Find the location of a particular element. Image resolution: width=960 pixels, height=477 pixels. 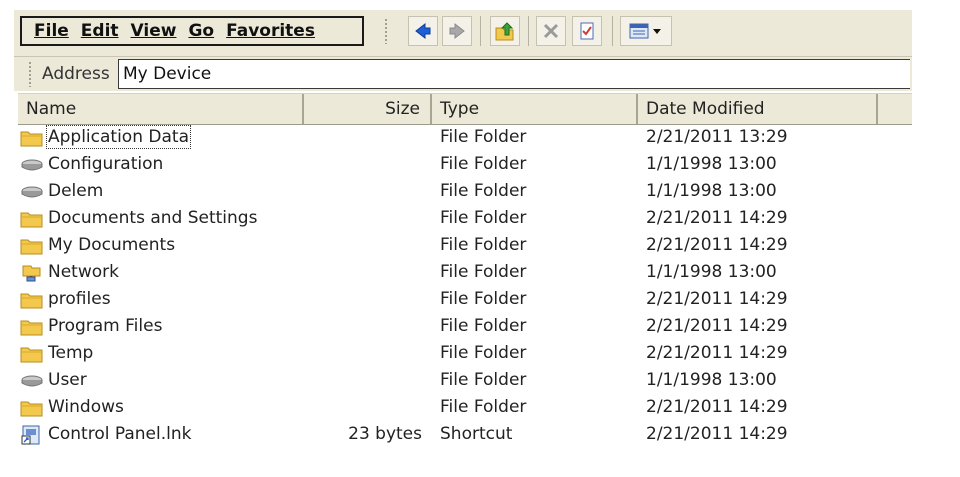

up-folder-button is located at coordinates (505, 31).